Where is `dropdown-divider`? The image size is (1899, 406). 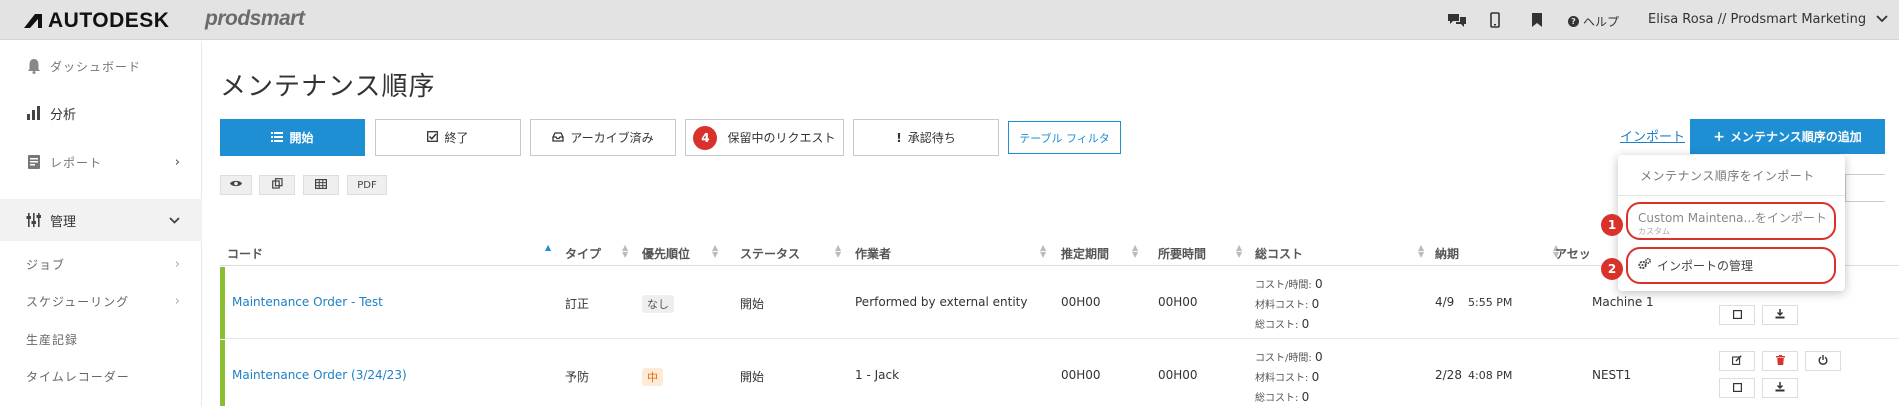
dropdown-divider is located at coordinates (1731, 195).